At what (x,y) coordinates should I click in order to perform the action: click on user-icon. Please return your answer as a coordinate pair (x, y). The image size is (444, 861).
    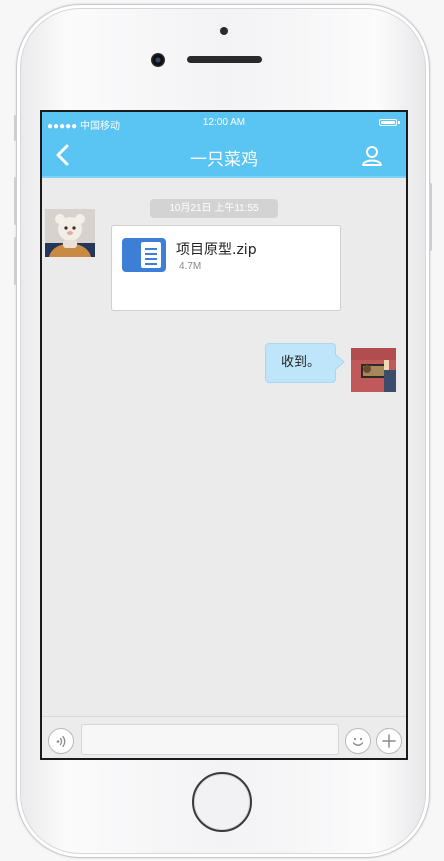
    Looking at the image, I should click on (372, 156).